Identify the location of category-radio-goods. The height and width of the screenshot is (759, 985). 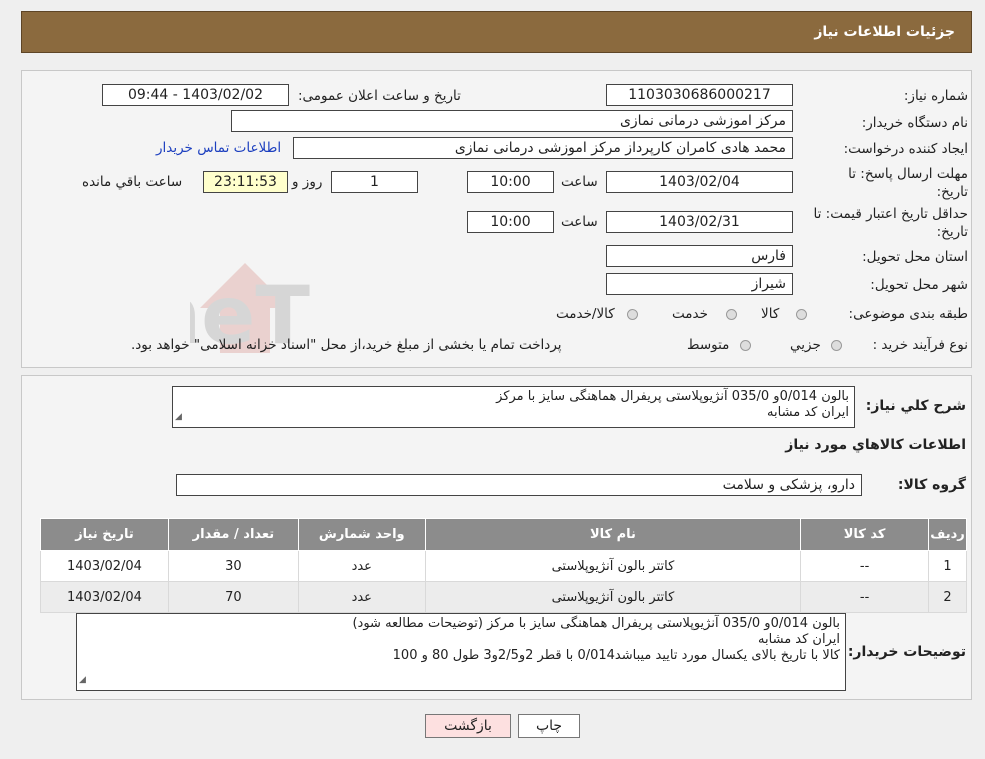
(801, 314).